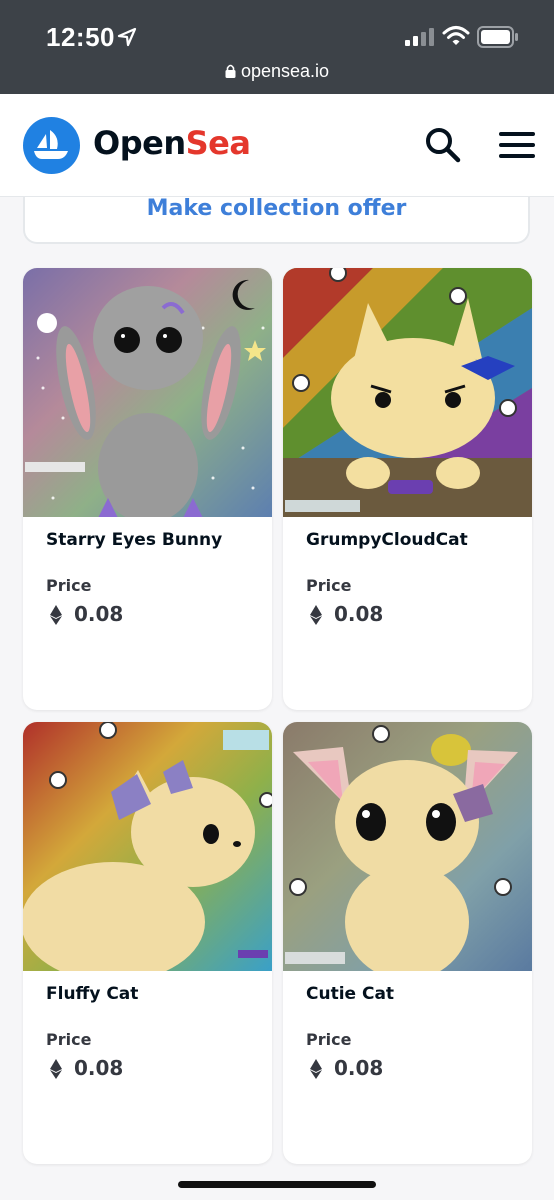 The width and height of the screenshot is (554, 1200). I want to click on make-collection-offer-button: Make collection offer, so click(276, 220).